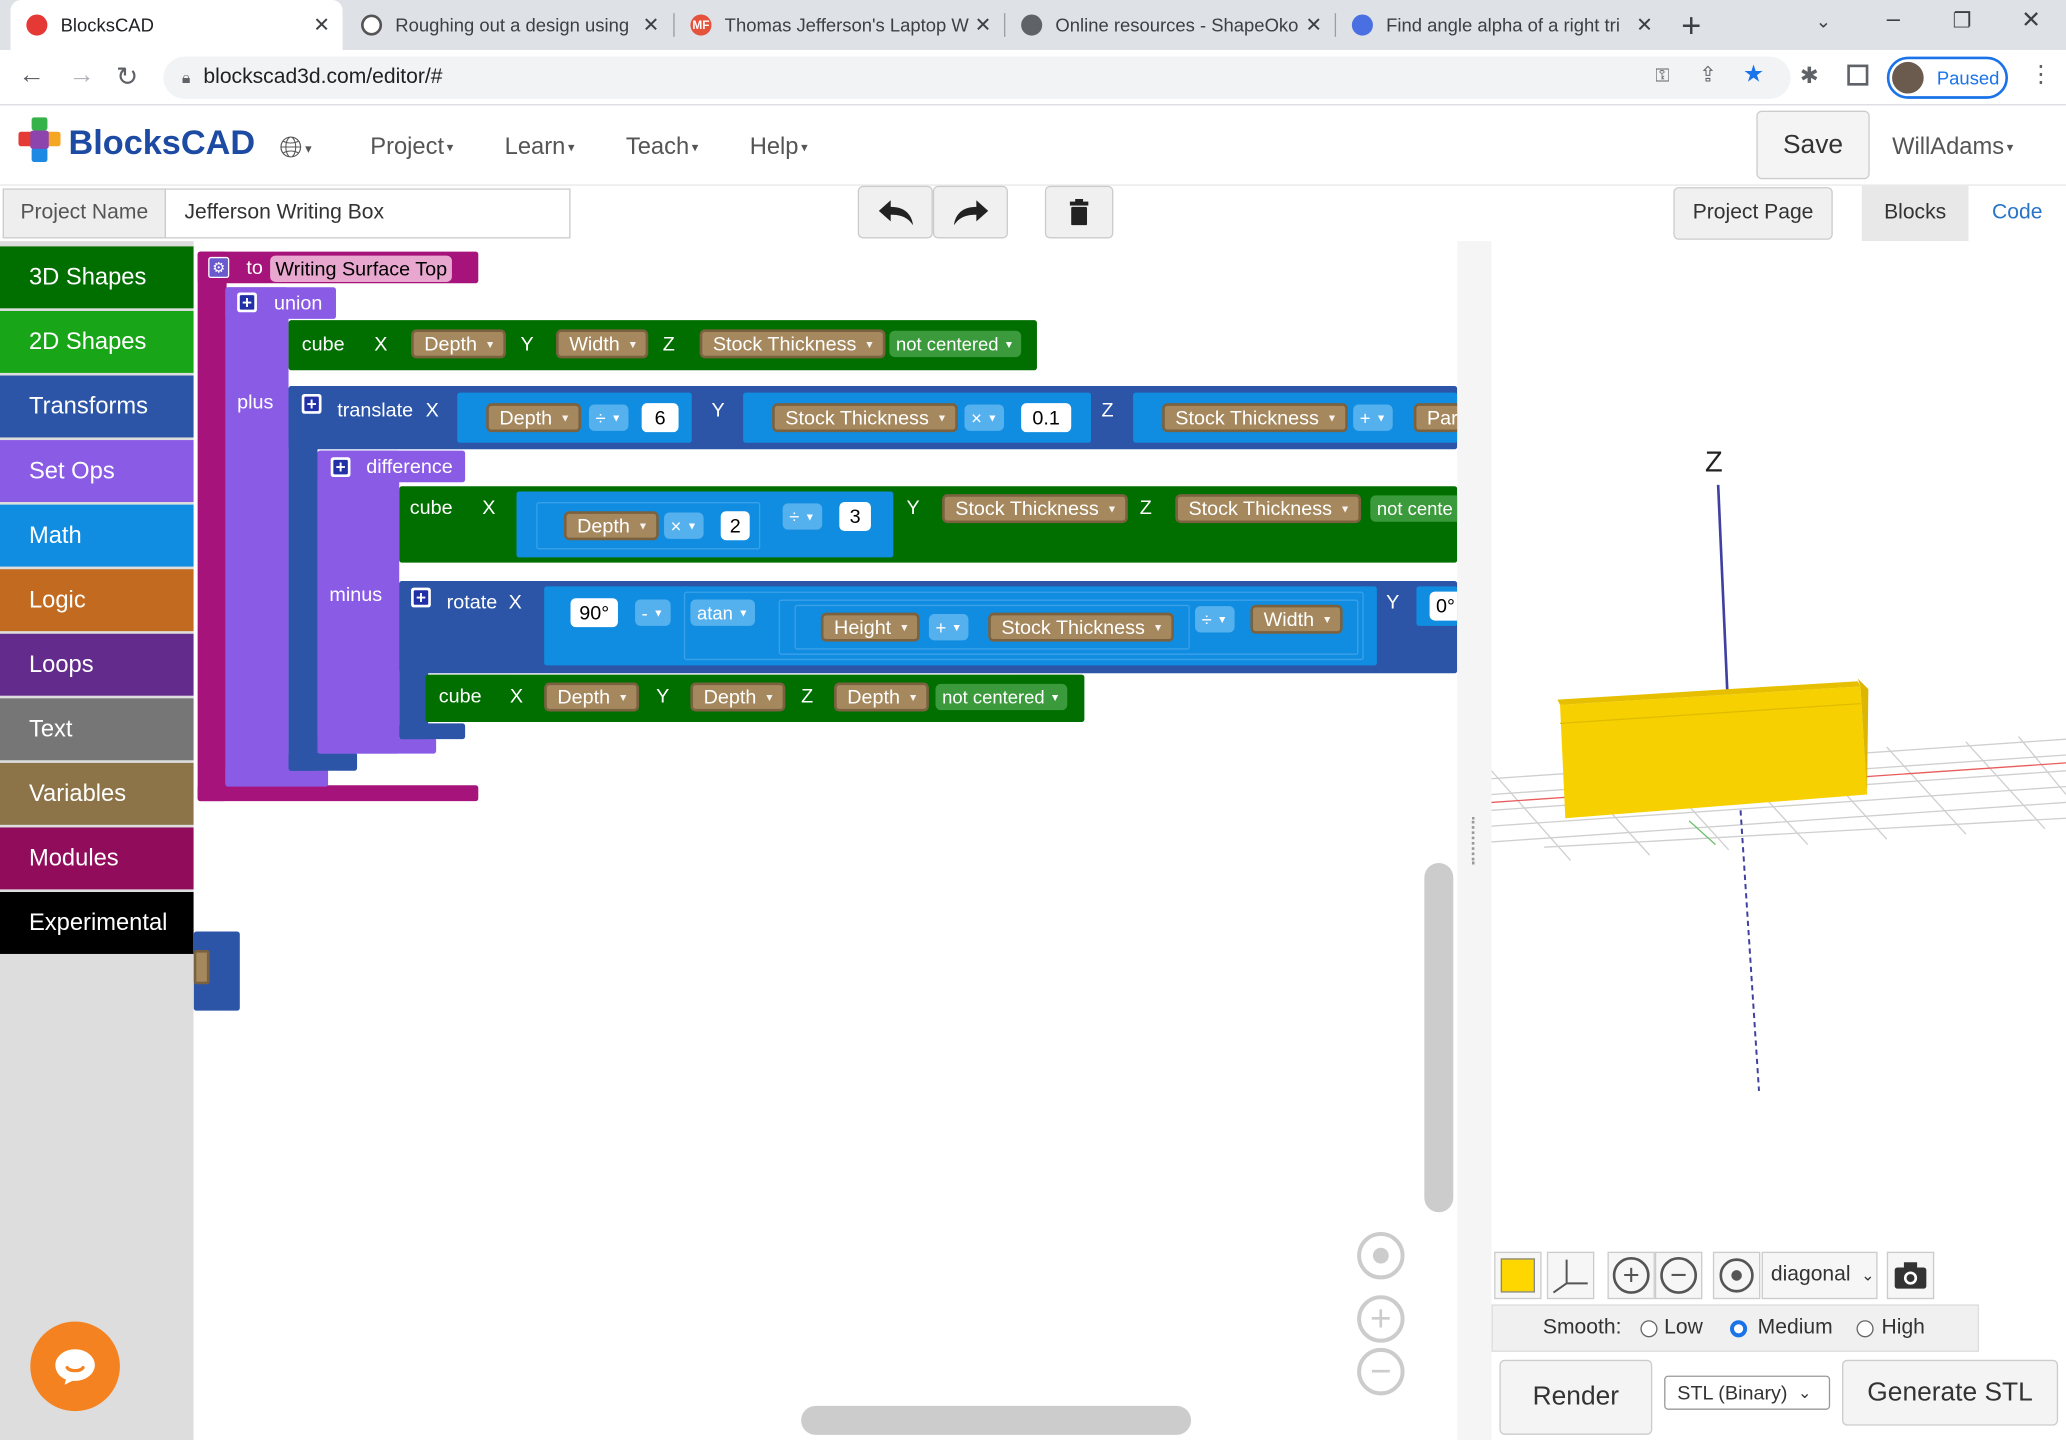  I want to click on browser-tab-blockscad: BlocksCAD ✕, so click(176, 25).